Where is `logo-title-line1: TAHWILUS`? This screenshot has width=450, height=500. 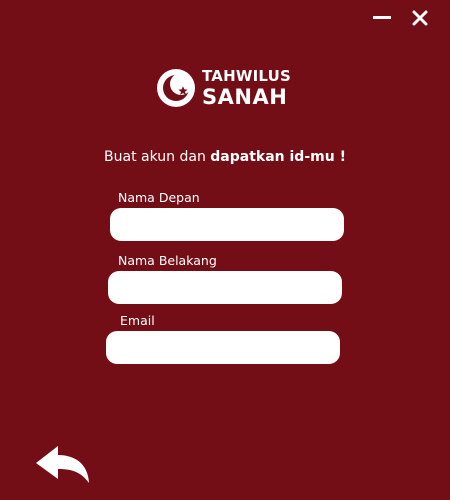
logo-title-line1: TAHWILUS is located at coordinates (246, 75).